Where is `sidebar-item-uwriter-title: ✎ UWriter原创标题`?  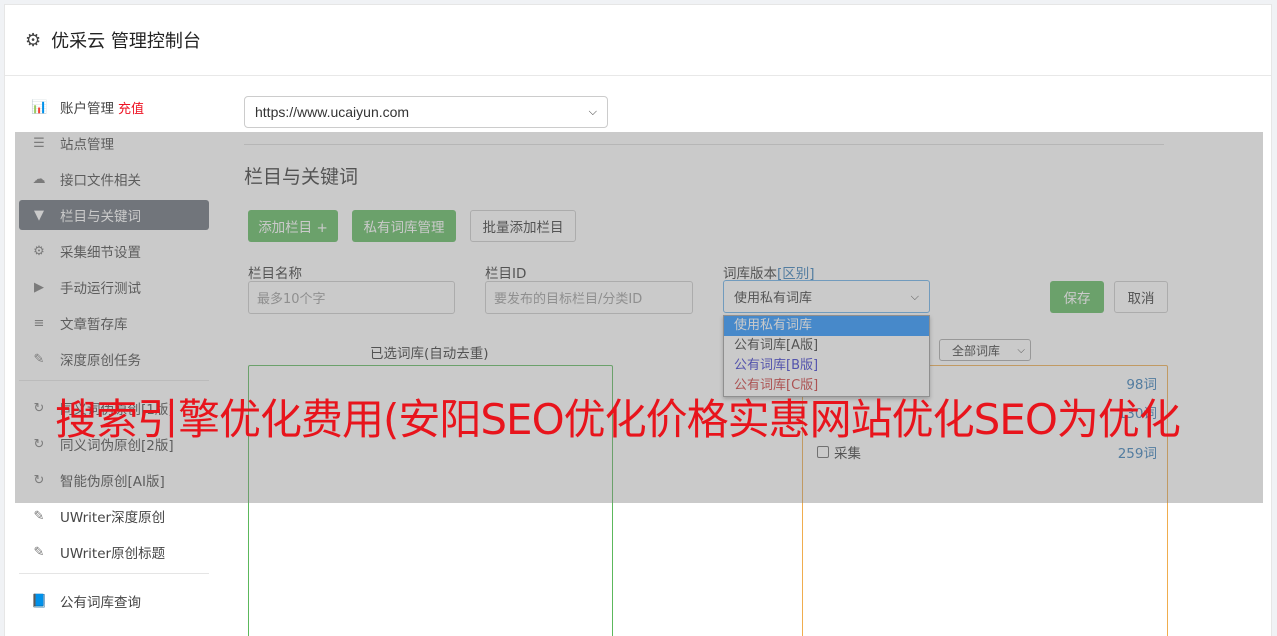
sidebar-item-uwriter-title: ✎ UWriter原创标题 is located at coordinates (114, 552).